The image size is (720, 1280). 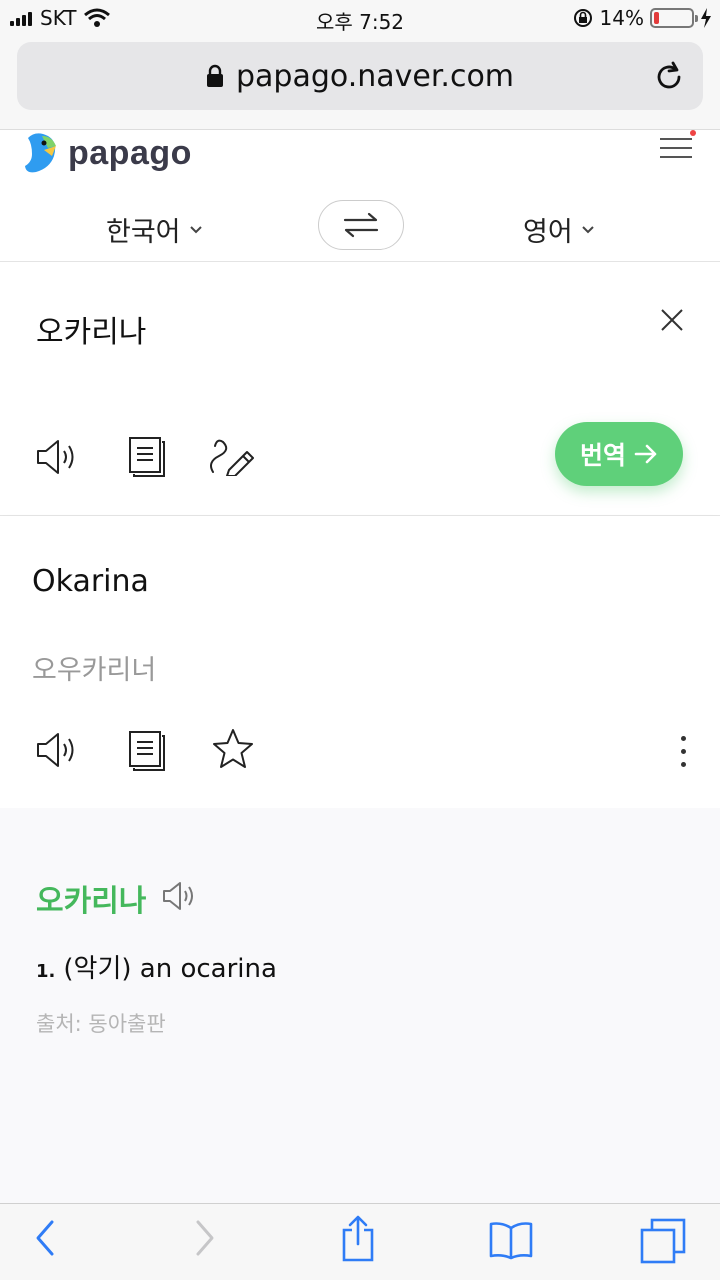 I want to click on lock-icon, so click(x=214, y=75).